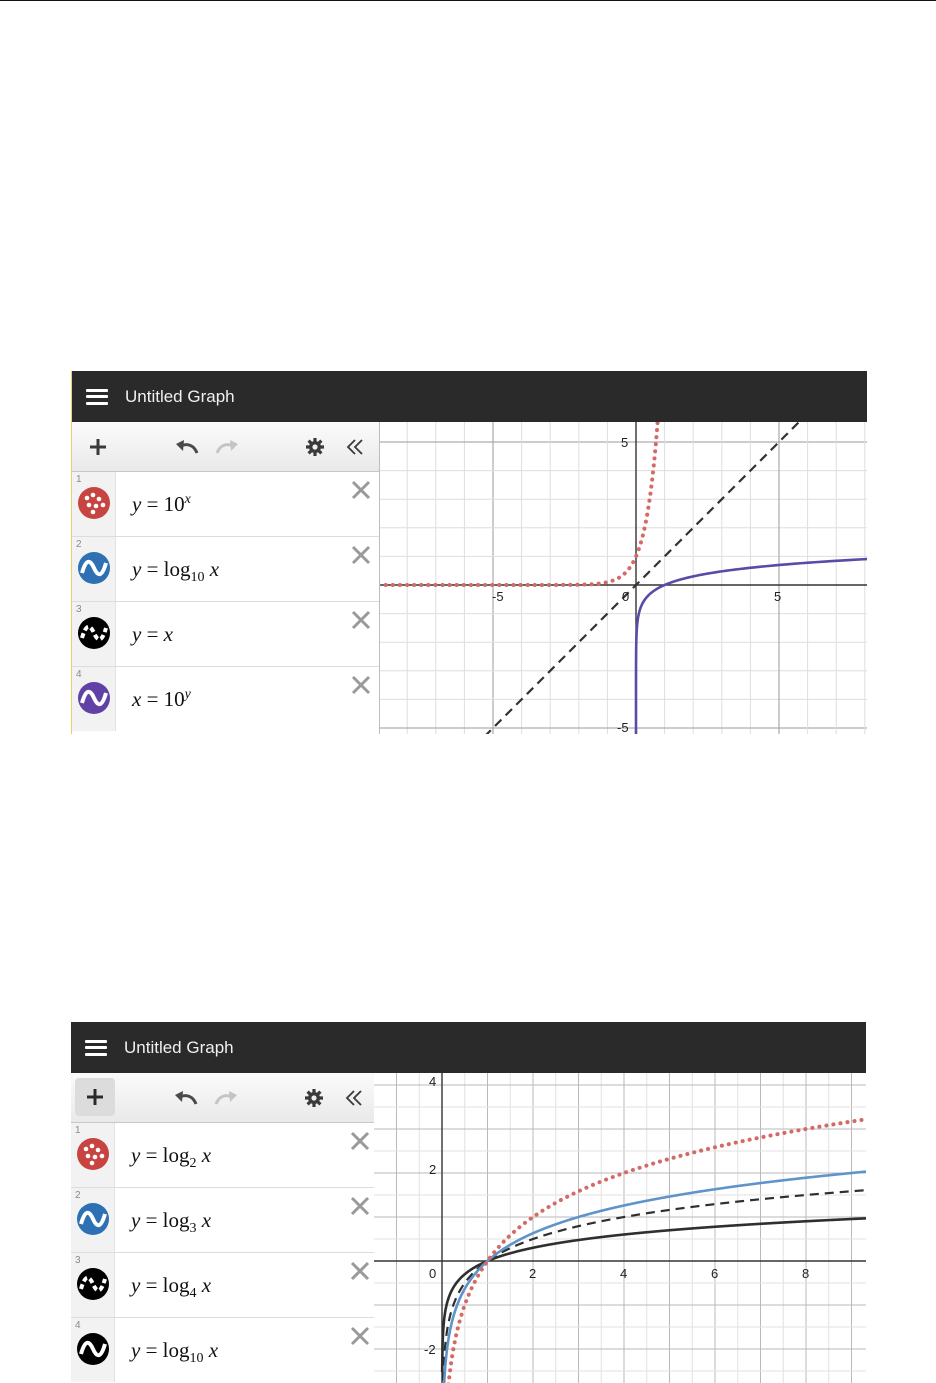  I want to click on graph-plot-area: 0 2 4 6 8 4 2 -2, so click(620, 1228).